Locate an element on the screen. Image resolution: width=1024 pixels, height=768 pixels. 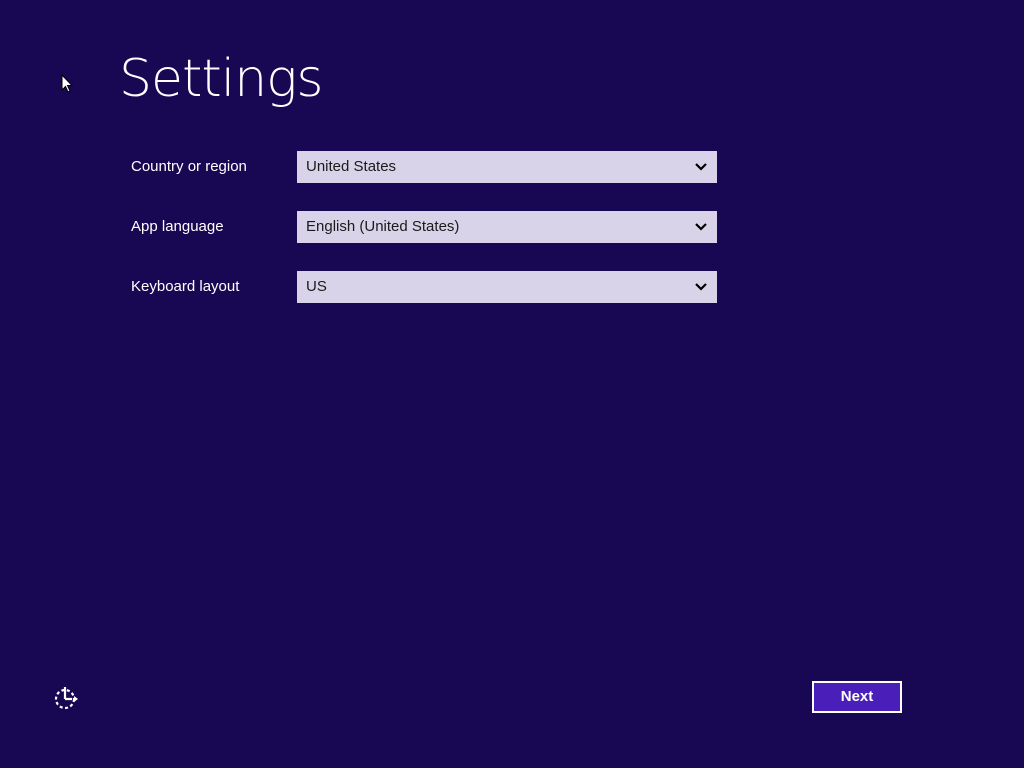
country-region-value: United States is located at coordinates (351, 166).